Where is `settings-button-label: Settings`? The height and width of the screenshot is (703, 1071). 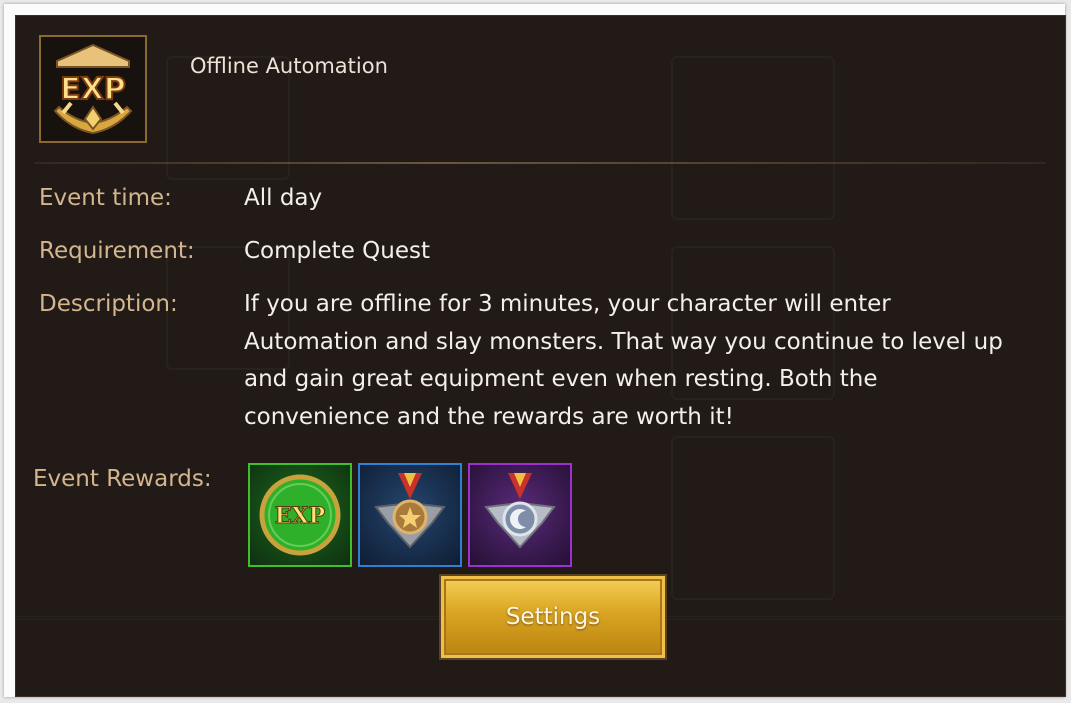 settings-button-label: Settings is located at coordinates (553, 617).